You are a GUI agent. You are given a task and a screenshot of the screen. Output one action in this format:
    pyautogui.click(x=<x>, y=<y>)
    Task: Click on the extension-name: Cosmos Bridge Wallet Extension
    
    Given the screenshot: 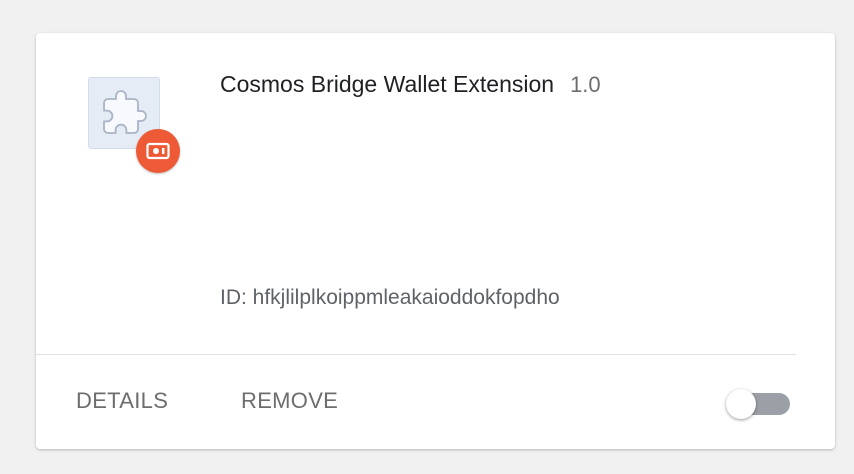 What is the action you would take?
    pyautogui.click(x=387, y=84)
    